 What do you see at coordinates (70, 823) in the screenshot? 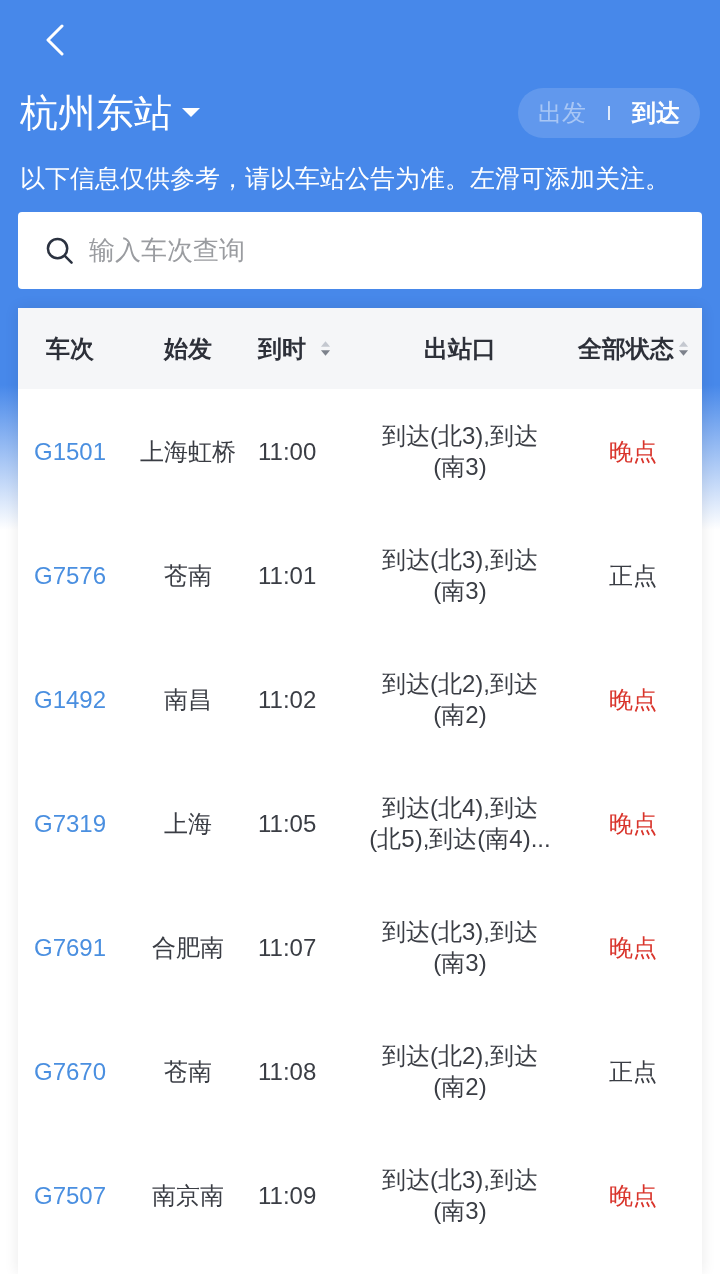
I see `train-number: G7319` at bounding box center [70, 823].